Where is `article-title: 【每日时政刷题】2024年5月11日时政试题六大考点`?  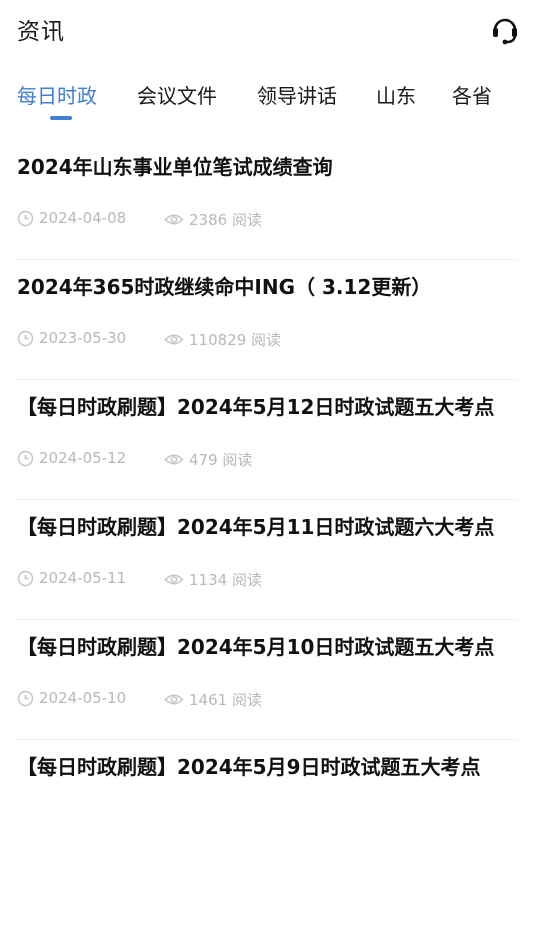 article-title: 【每日时政刷题】2024年5月11日时政试题六大考点 is located at coordinates (256, 527).